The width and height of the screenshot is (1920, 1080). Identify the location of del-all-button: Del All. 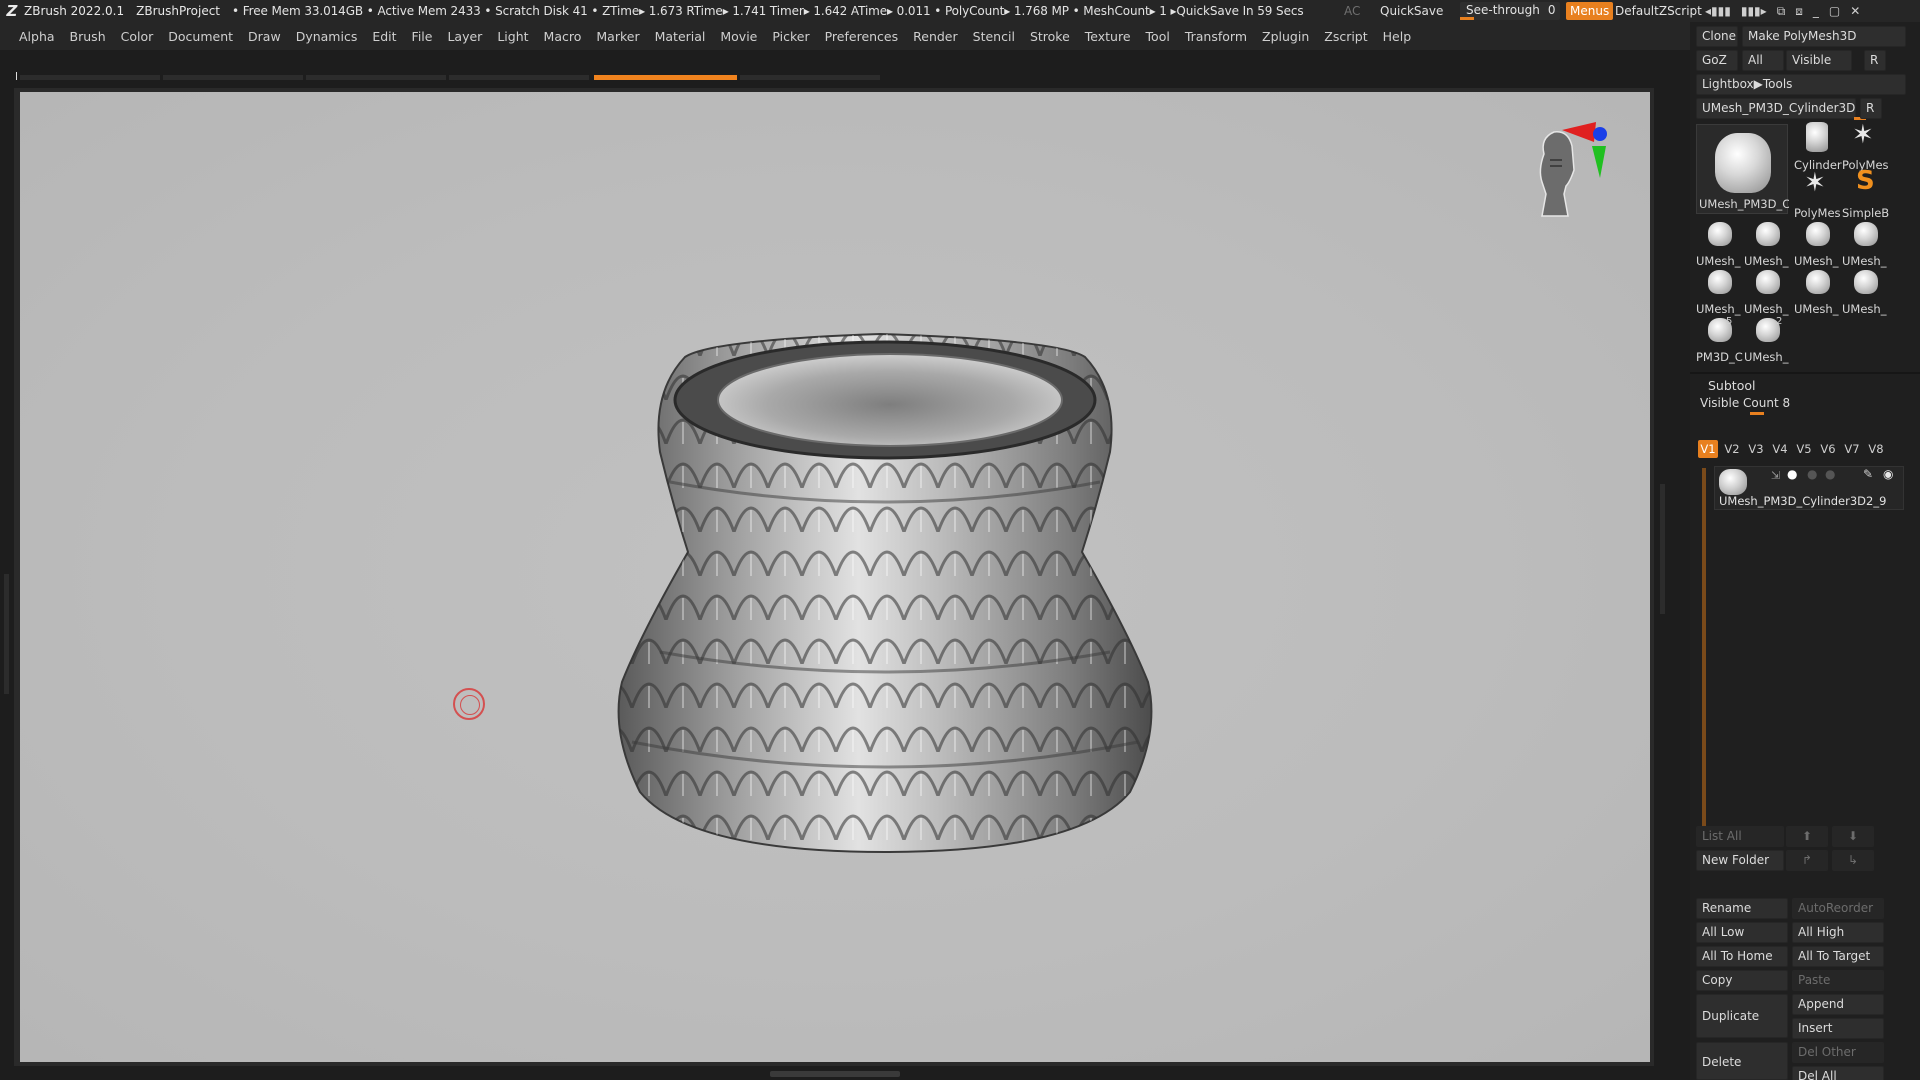
(1838, 1073).